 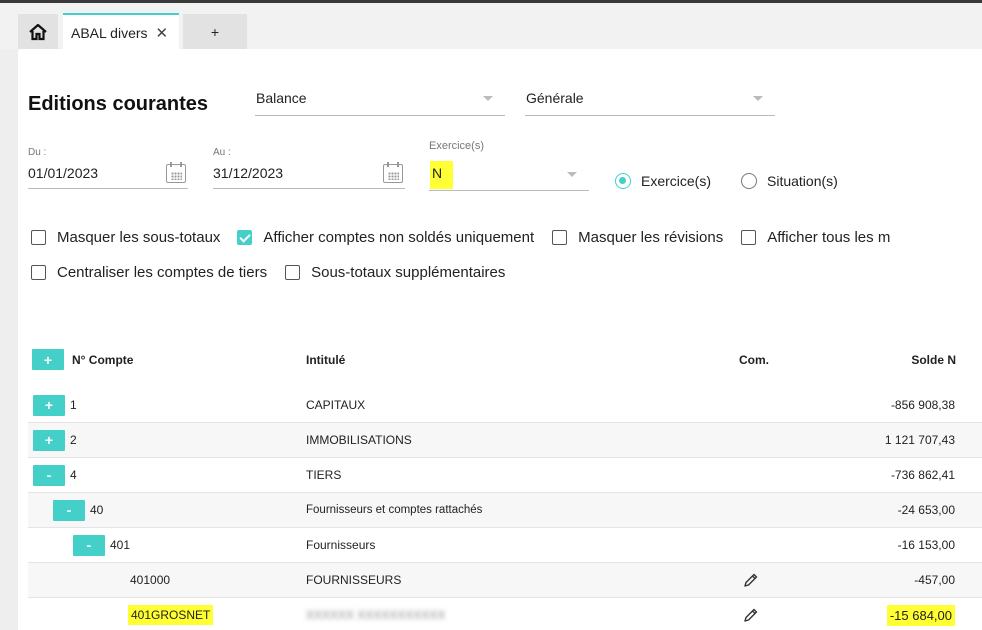 I want to click on radio-button-unchecked, so click(x=749, y=181).